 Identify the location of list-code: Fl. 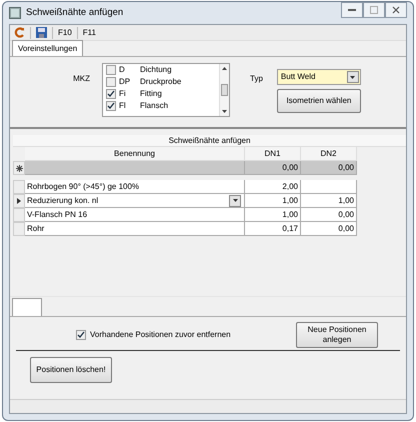
(123, 106).